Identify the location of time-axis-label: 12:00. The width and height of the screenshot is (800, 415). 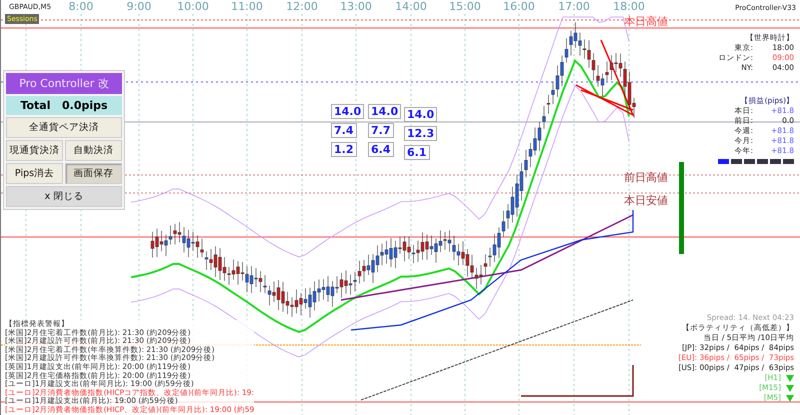
(302, 6).